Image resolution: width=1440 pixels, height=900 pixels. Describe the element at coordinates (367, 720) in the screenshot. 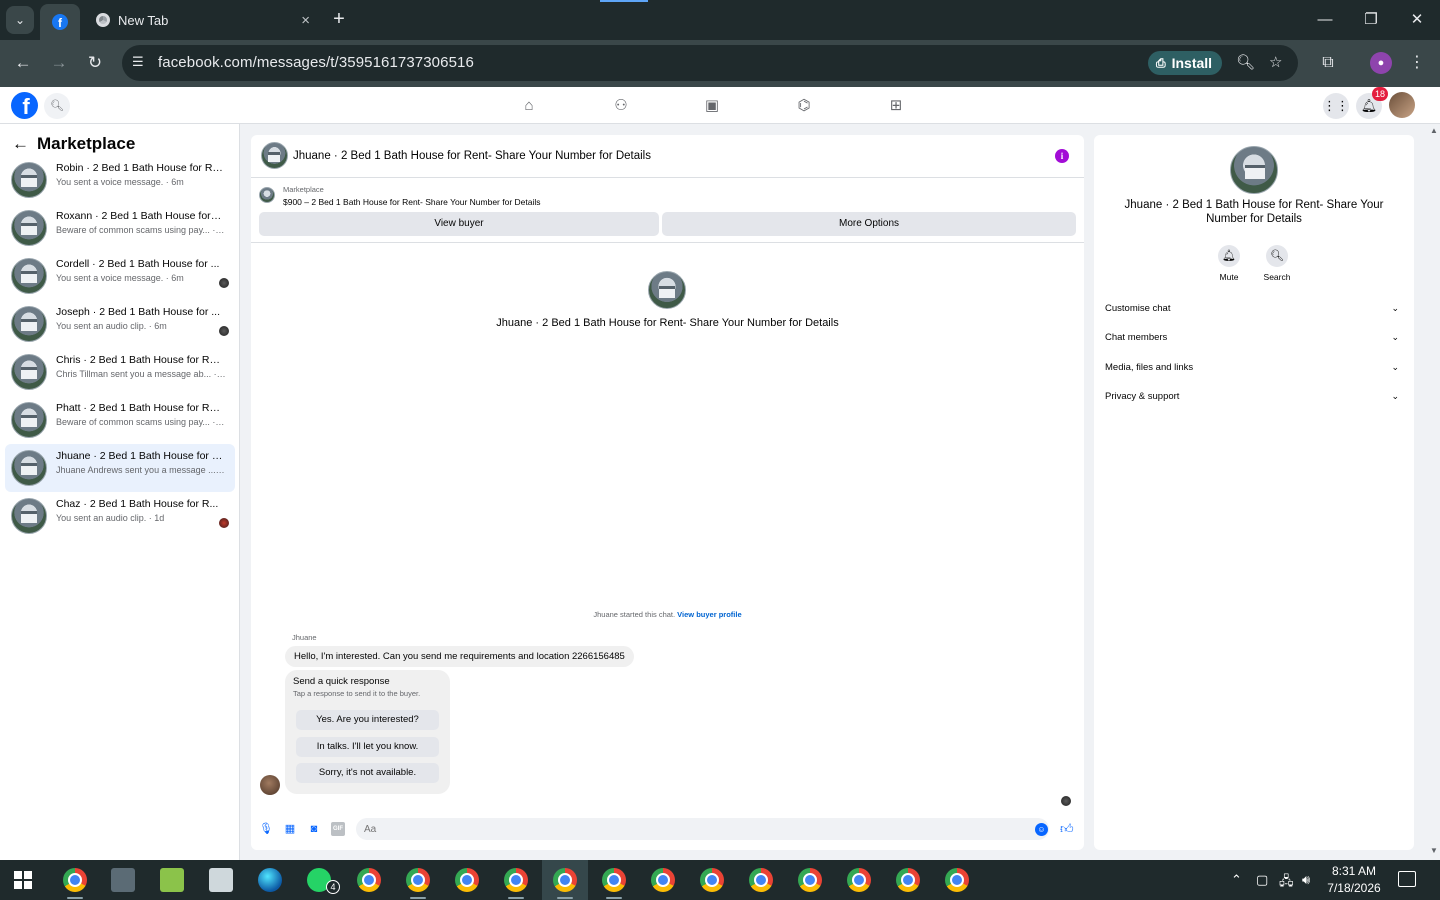

I see `quick-response-yes-button: Yes. Are you interested?` at that location.